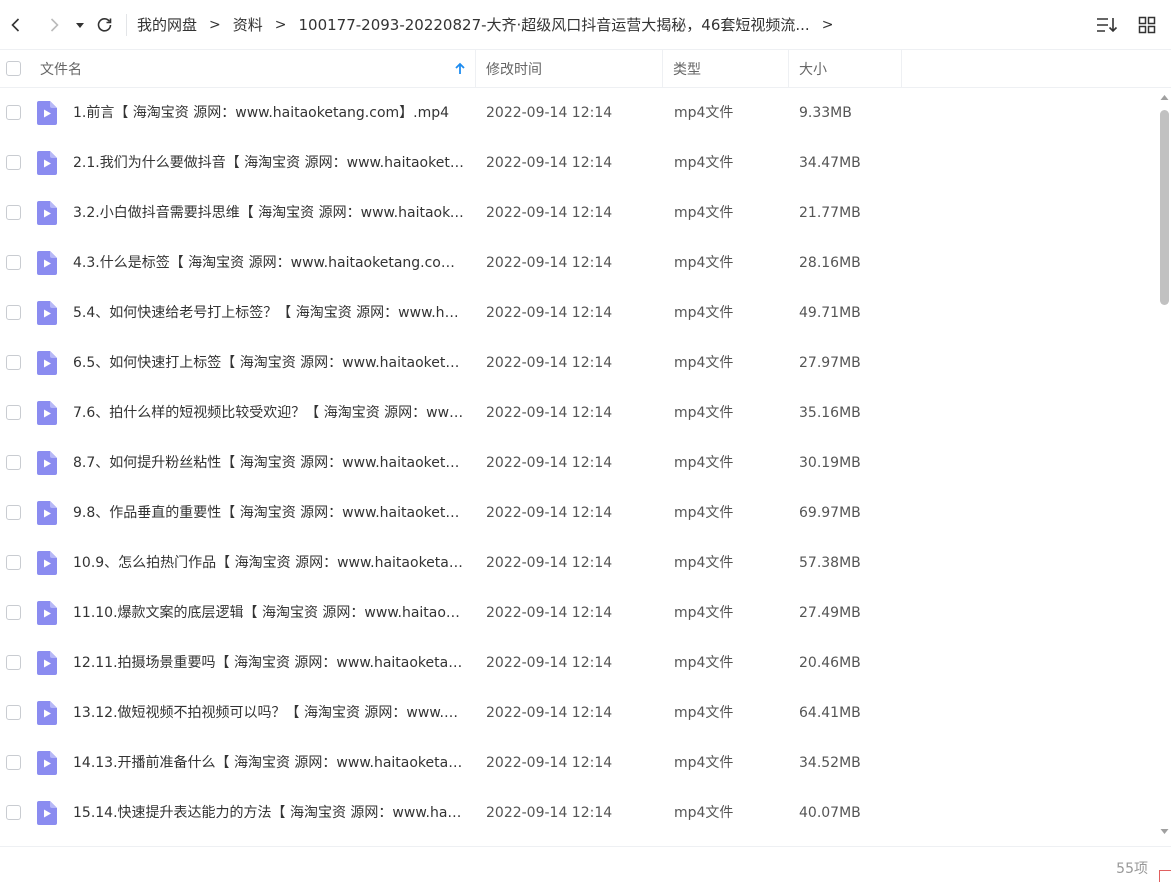 This screenshot has height=882, width=1171. Describe the element at coordinates (238, 68) in the screenshot. I see `column-header-name: 文件名` at that location.